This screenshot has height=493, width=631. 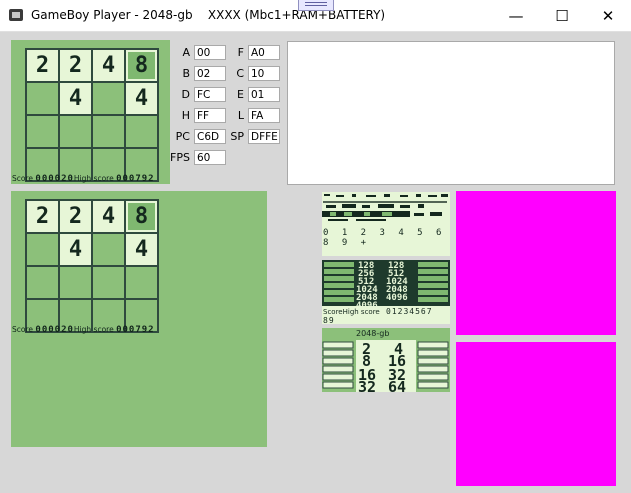 What do you see at coordinates (16, 15) in the screenshot?
I see `app-icon` at bounding box center [16, 15].